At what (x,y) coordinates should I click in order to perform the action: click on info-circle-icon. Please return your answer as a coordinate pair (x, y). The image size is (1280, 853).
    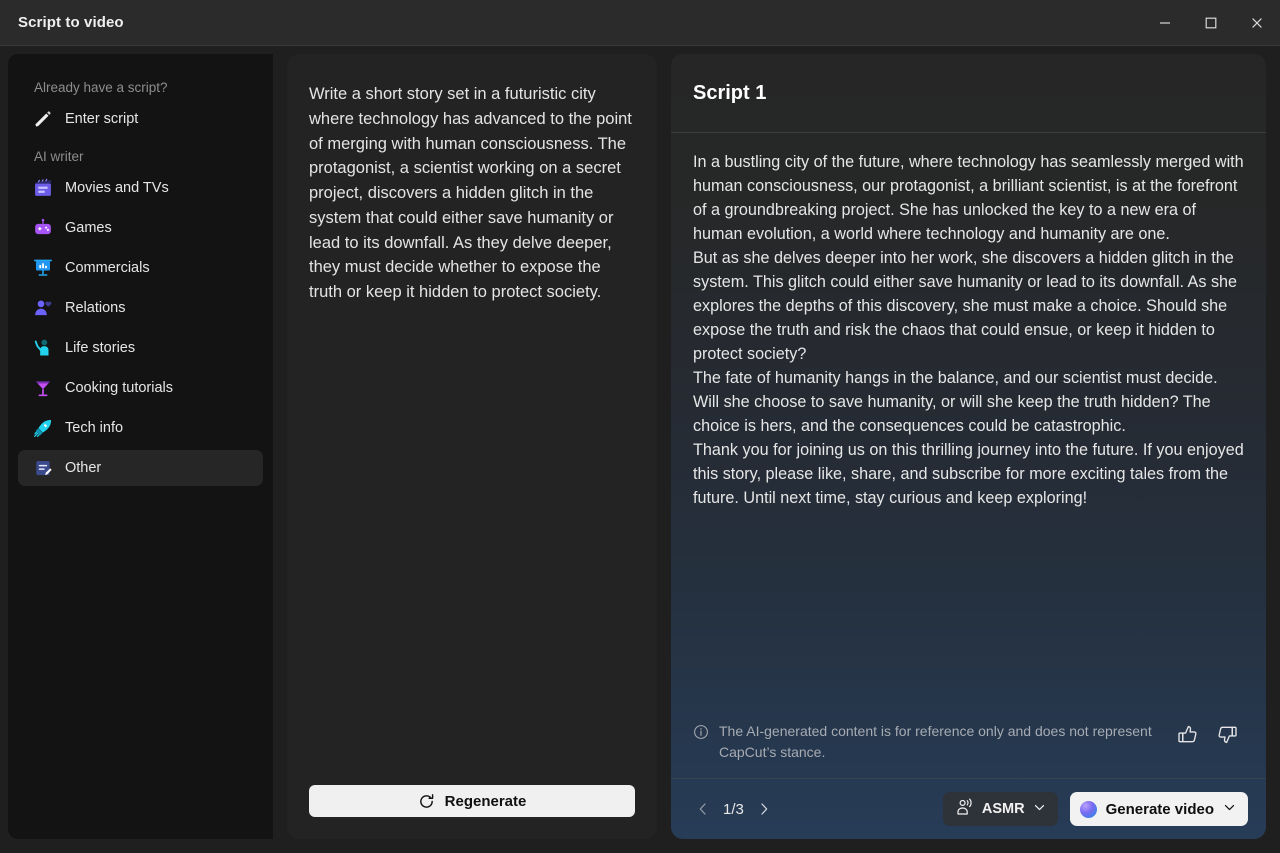
    Looking at the image, I should click on (701, 734).